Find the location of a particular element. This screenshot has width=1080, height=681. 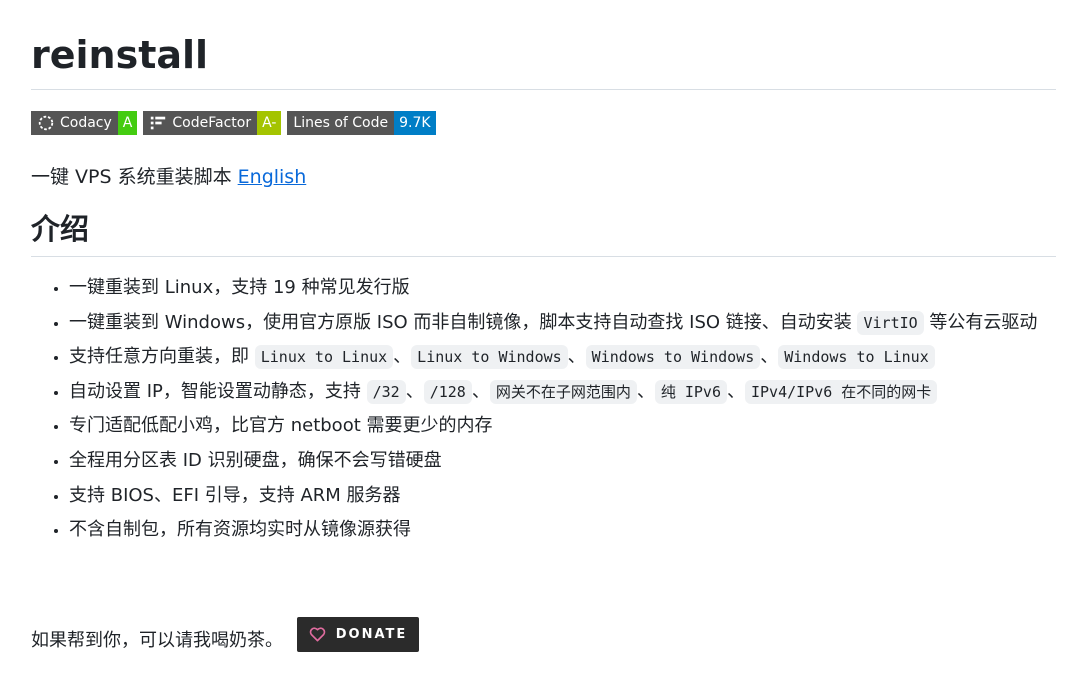

donate-row: 如果帮到你，可以请我喝奶茶。 DONATE is located at coordinates (225, 634).